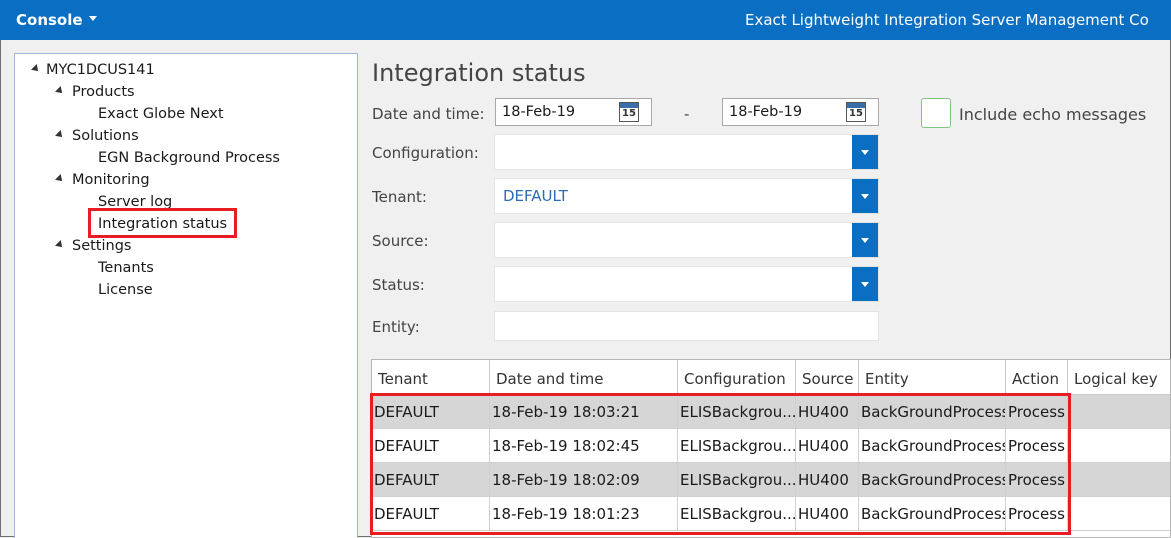 The width and height of the screenshot is (1171, 538). Describe the element at coordinates (936, 113) in the screenshot. I see `echo-checkbox` at that location.